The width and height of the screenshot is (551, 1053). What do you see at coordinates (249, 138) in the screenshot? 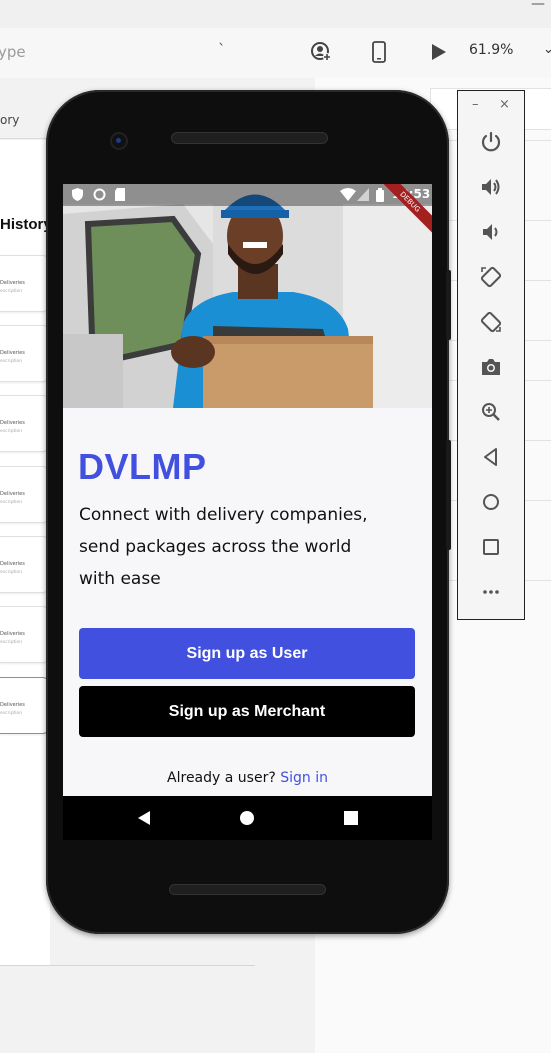
I see `earpiece-speaker` at bounding box center [249, 138].